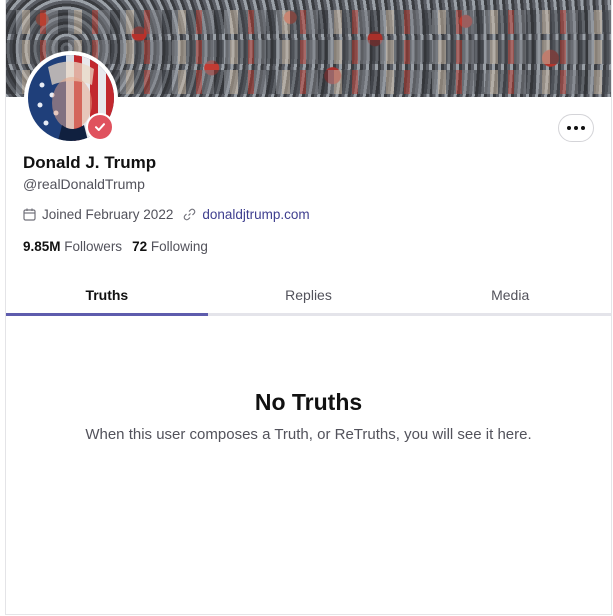 This screenshot has width=613, height=616. Describe the element at coordinates (84, 184) in the screenshot. I see `user-handle: @realDonaldTrump` at that location.